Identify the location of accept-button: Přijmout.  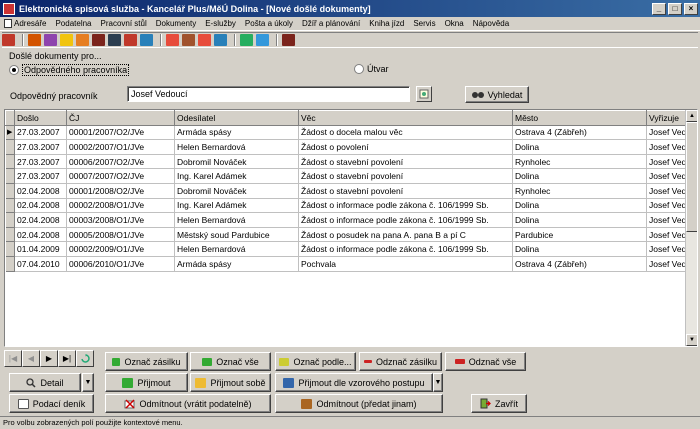
(146, 382).